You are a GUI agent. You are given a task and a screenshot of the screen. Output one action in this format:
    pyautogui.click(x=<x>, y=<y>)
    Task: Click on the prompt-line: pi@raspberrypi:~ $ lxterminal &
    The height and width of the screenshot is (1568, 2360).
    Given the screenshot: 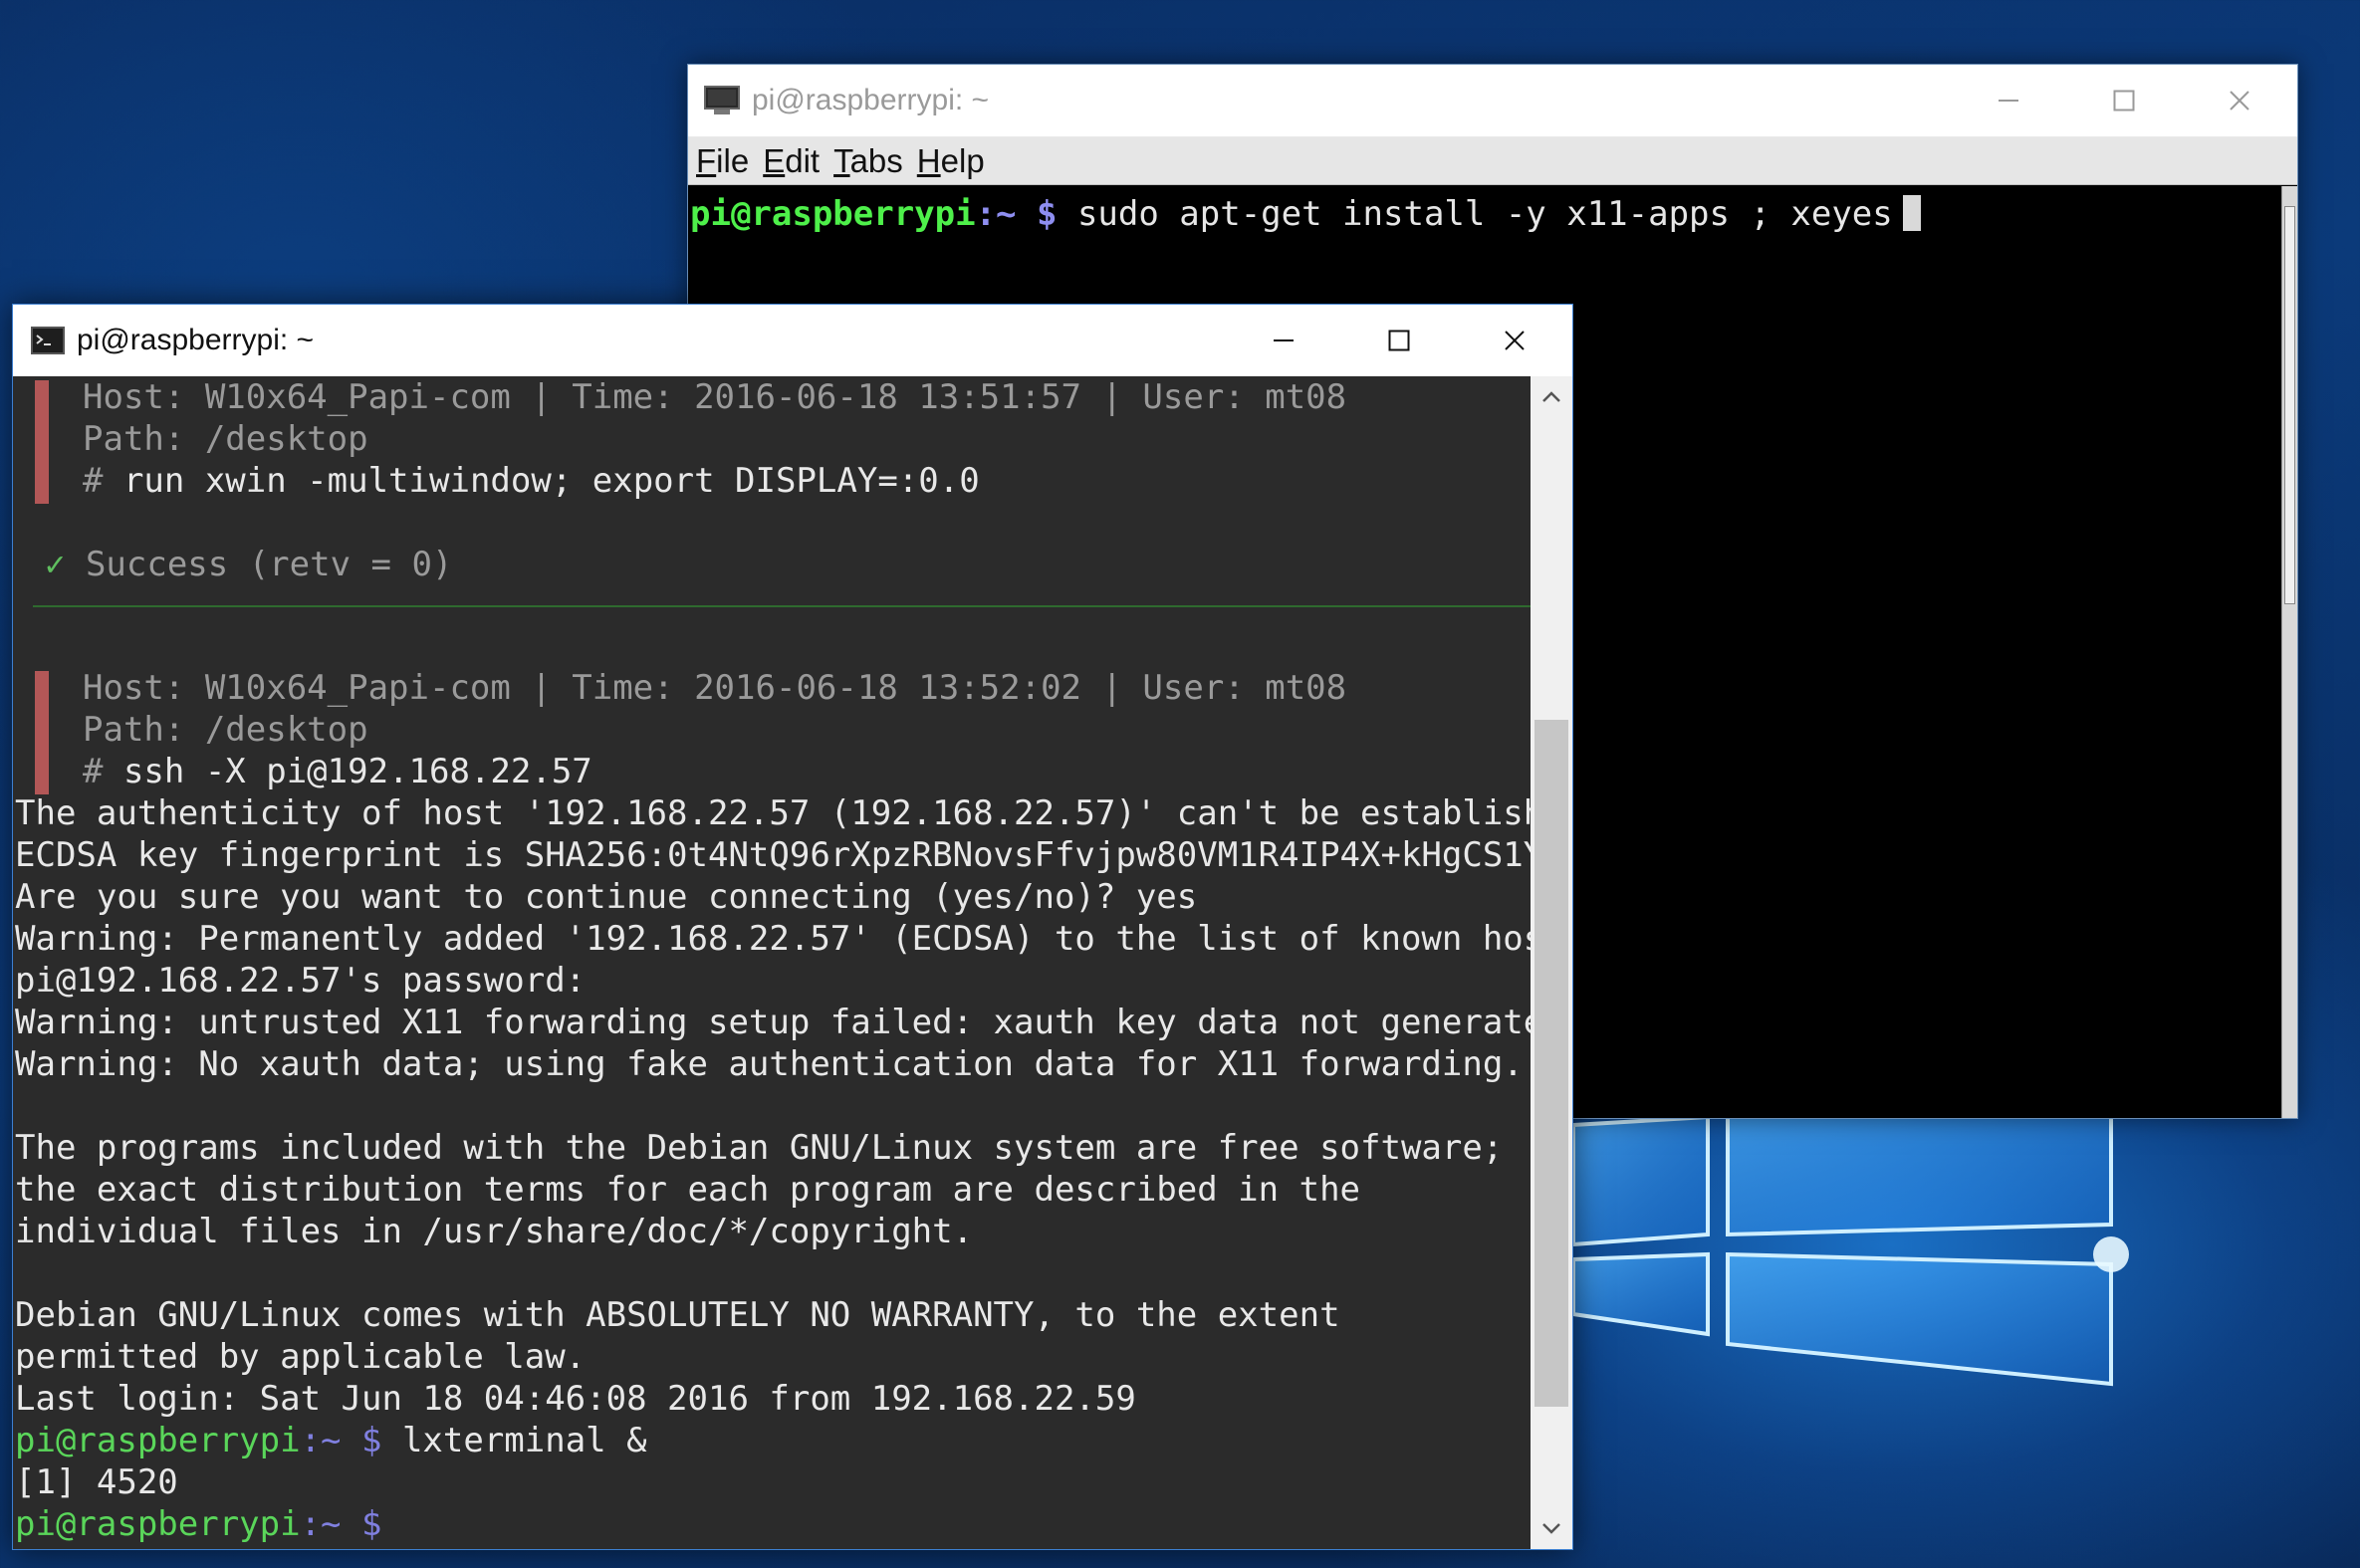 What is the action you would take?
    pyautogui.click(x=331, y=1440)
    